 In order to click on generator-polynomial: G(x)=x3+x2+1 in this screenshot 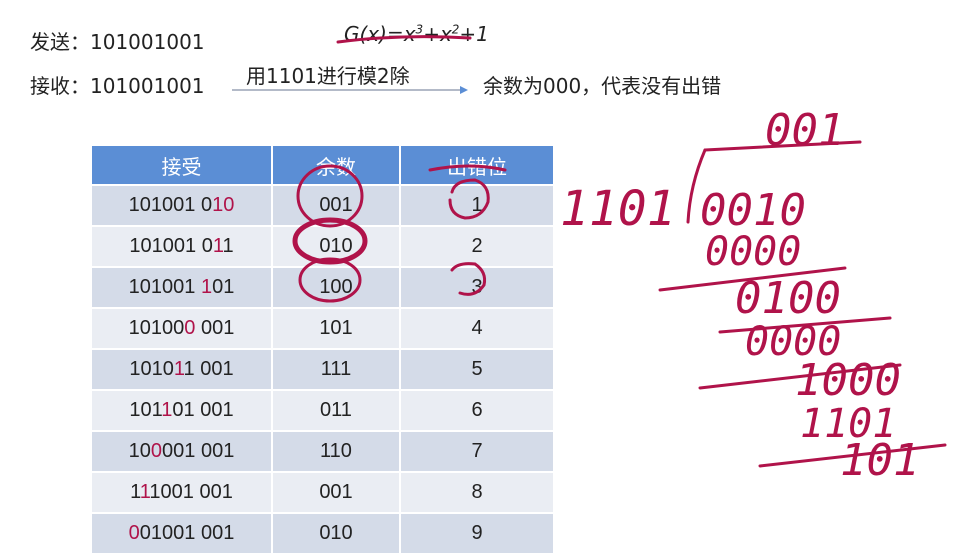, I will do `click(416, 34)`.